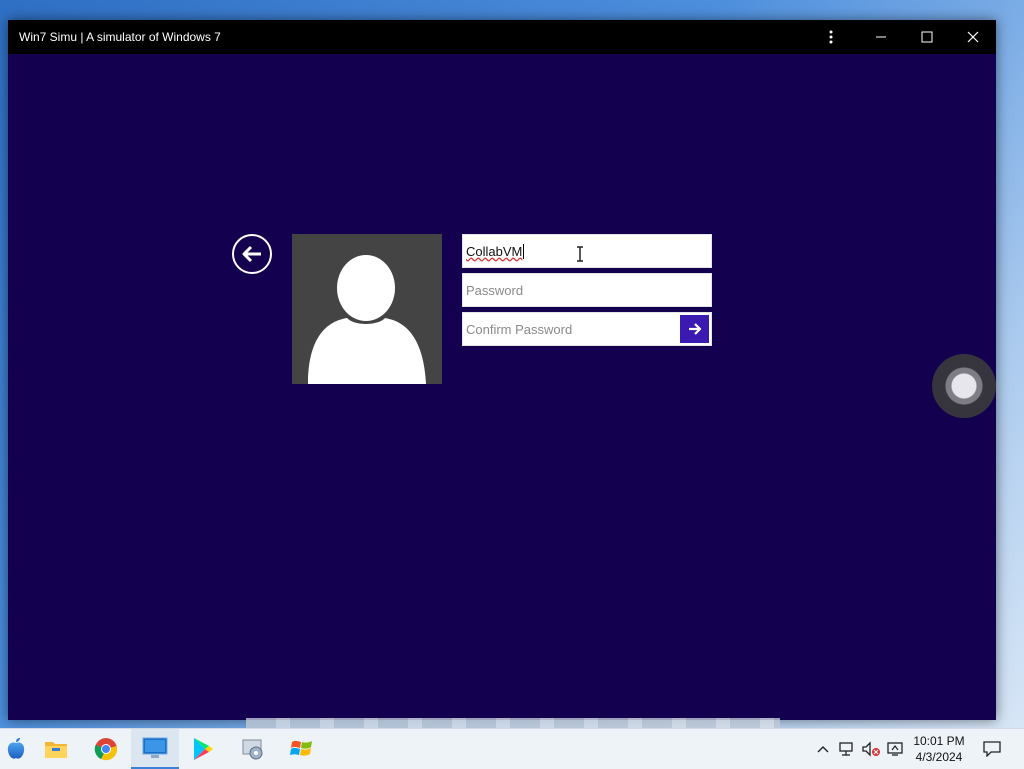 The width and height of the screenshot is (1024, 769). Describe the element at coordinates (367, 319) in the screenshot. I see `user-silhouette-icon` at that location.